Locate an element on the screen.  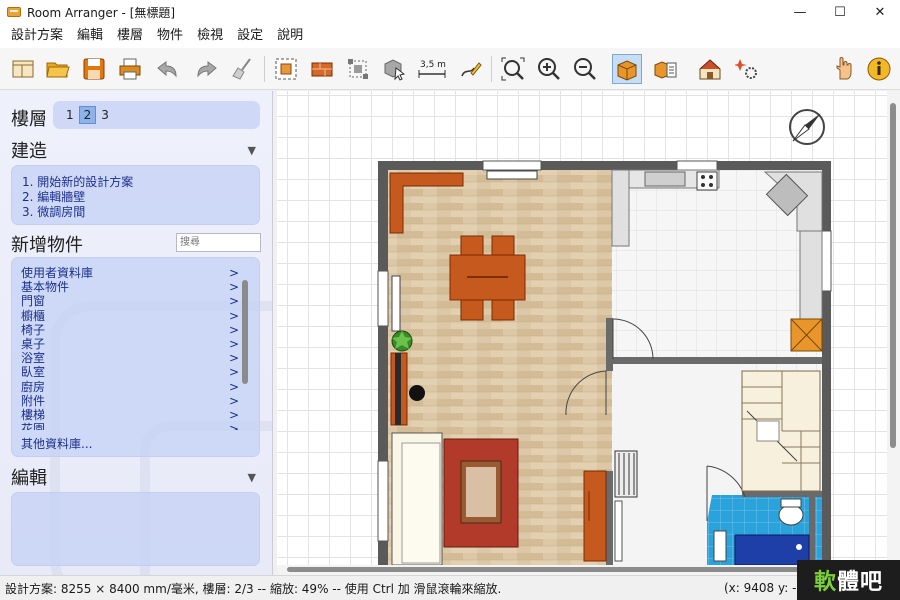
photo-3d-button is located at coordinates (748, 69).